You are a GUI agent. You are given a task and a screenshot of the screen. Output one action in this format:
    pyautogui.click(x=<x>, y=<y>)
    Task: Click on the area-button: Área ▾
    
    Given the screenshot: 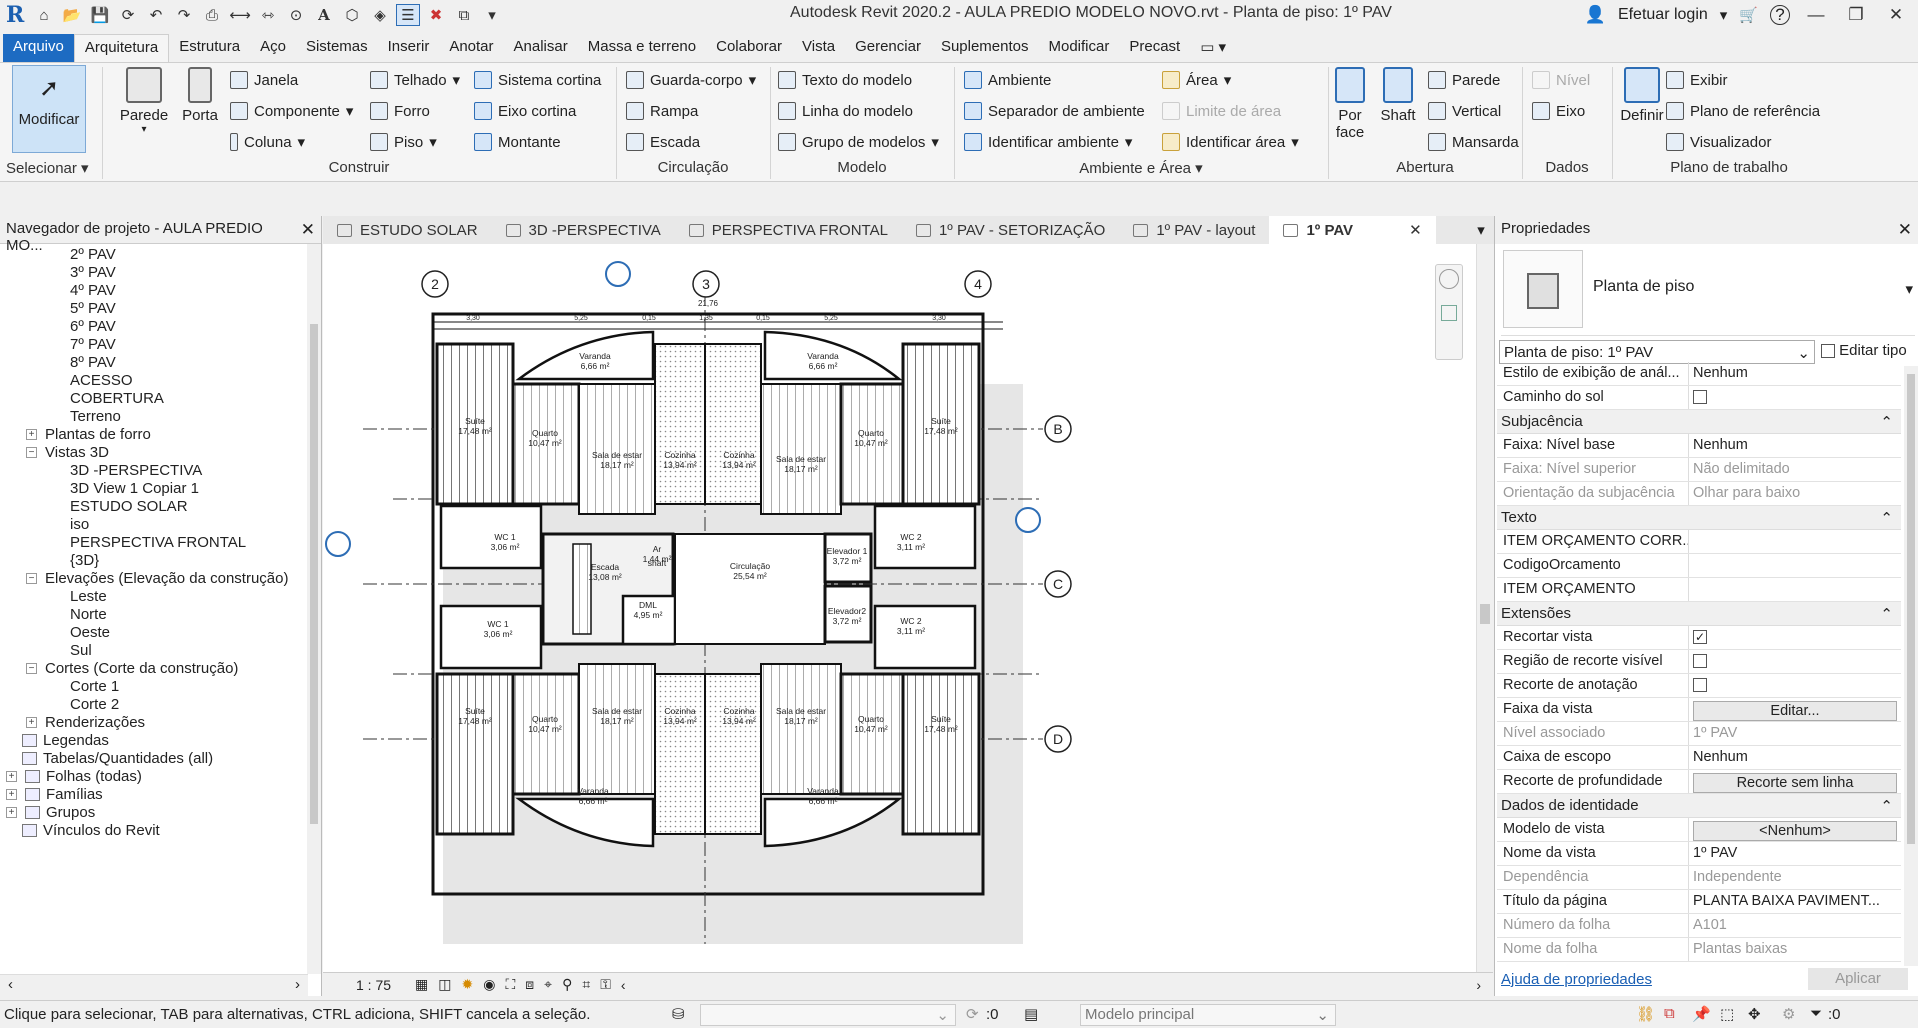 What is the action you would take?
    pyautogui.click(x=1196, y=80)
    